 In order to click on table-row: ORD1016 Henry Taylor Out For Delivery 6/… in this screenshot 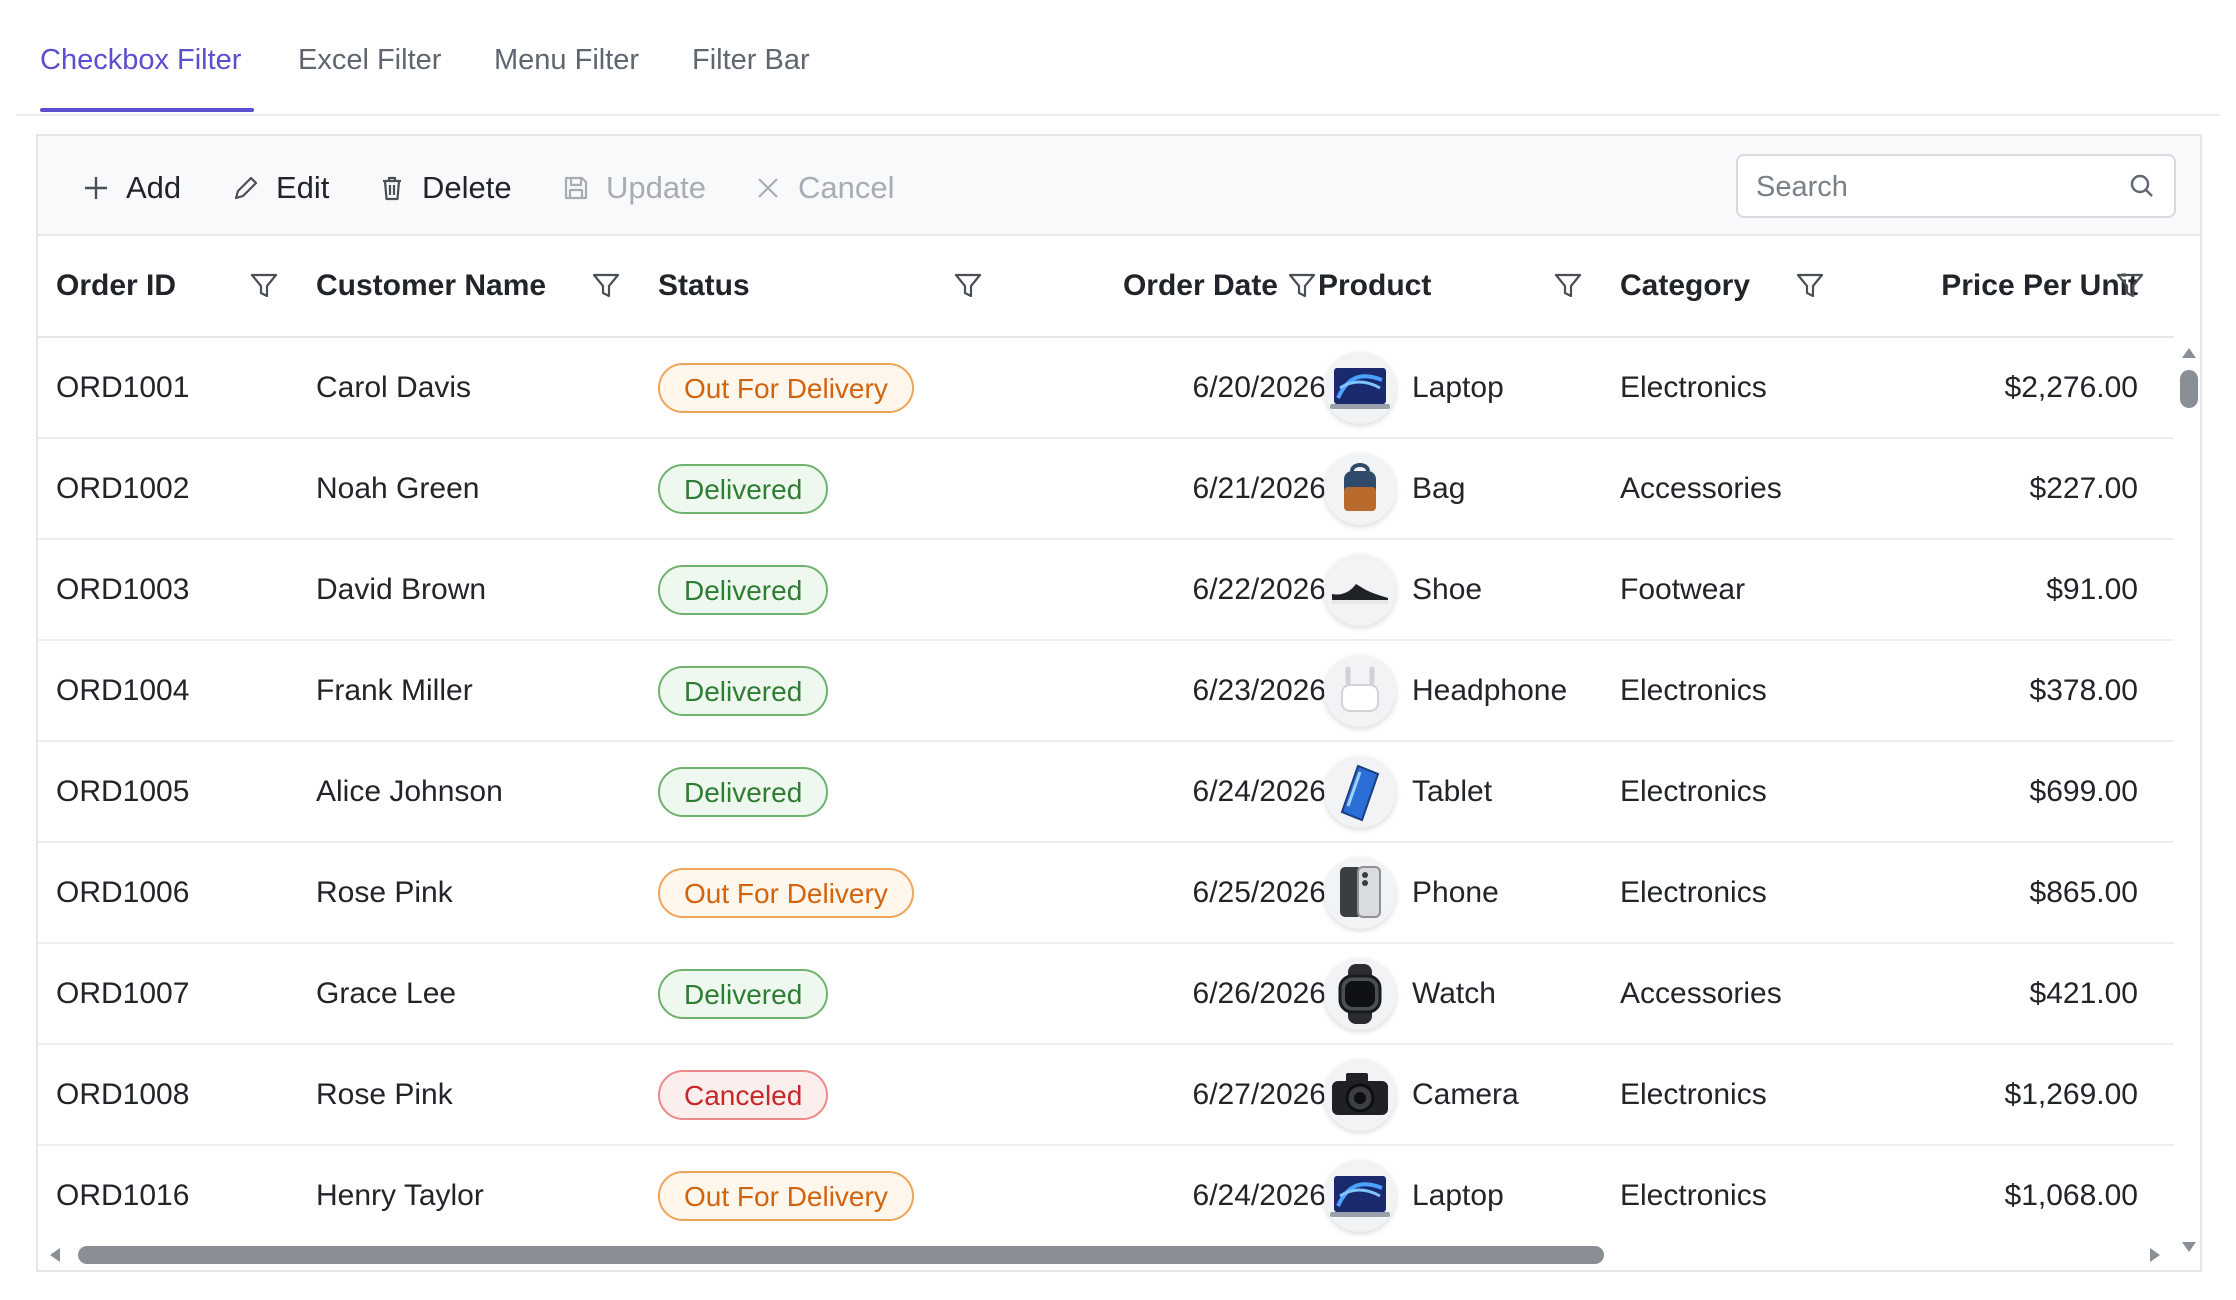, I will do `click(1106, 1196)`.